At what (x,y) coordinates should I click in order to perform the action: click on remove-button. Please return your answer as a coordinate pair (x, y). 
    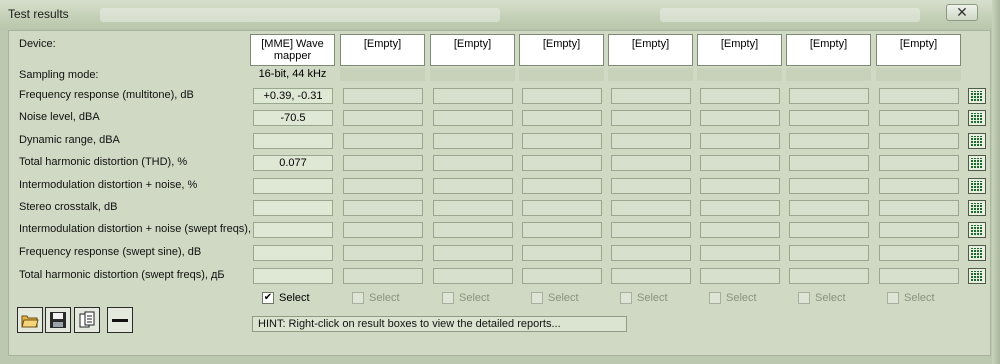
    Looking at the image, I should click on (120, 320).